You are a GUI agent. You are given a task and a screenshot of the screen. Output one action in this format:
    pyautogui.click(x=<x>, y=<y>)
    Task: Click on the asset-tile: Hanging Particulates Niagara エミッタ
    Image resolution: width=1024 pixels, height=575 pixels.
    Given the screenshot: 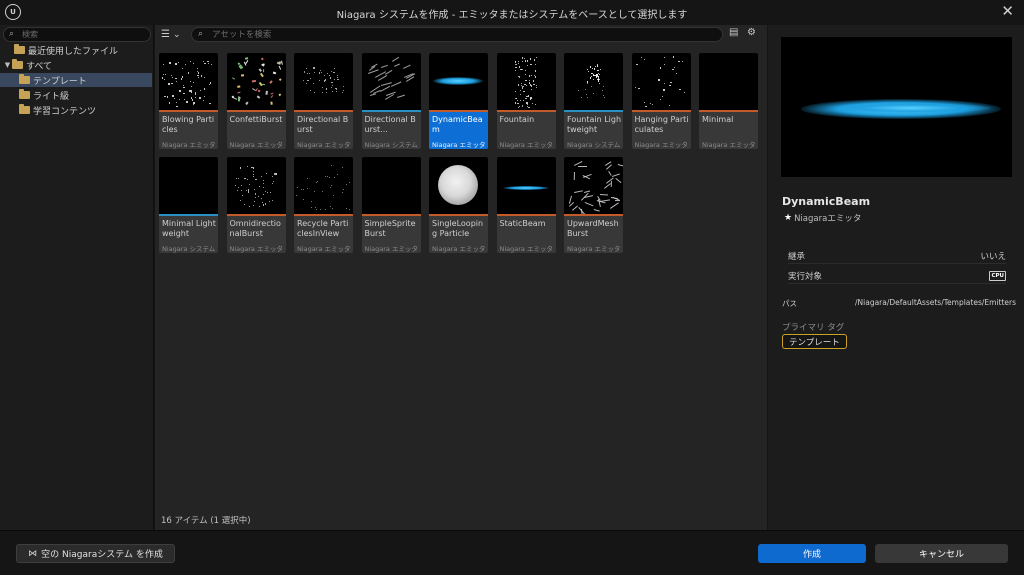 What is the action you would take?
    pyautogui.click(x=661, y=101)
    